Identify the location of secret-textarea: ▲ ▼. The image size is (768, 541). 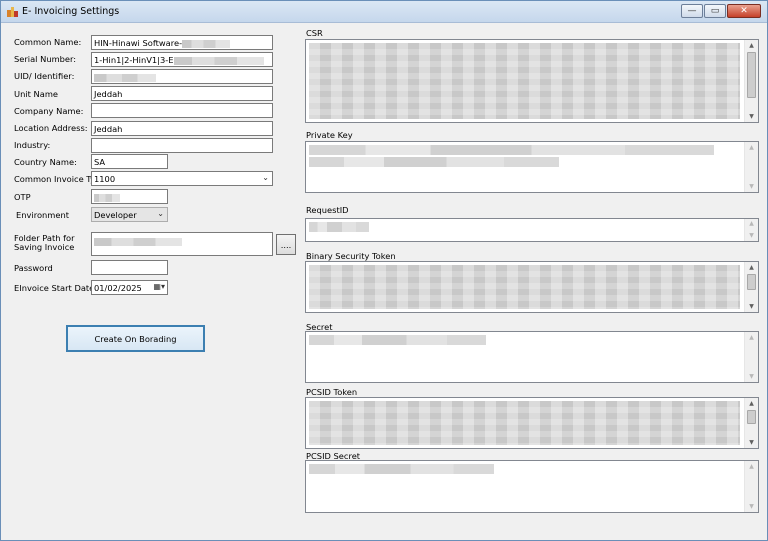
(532, 357).